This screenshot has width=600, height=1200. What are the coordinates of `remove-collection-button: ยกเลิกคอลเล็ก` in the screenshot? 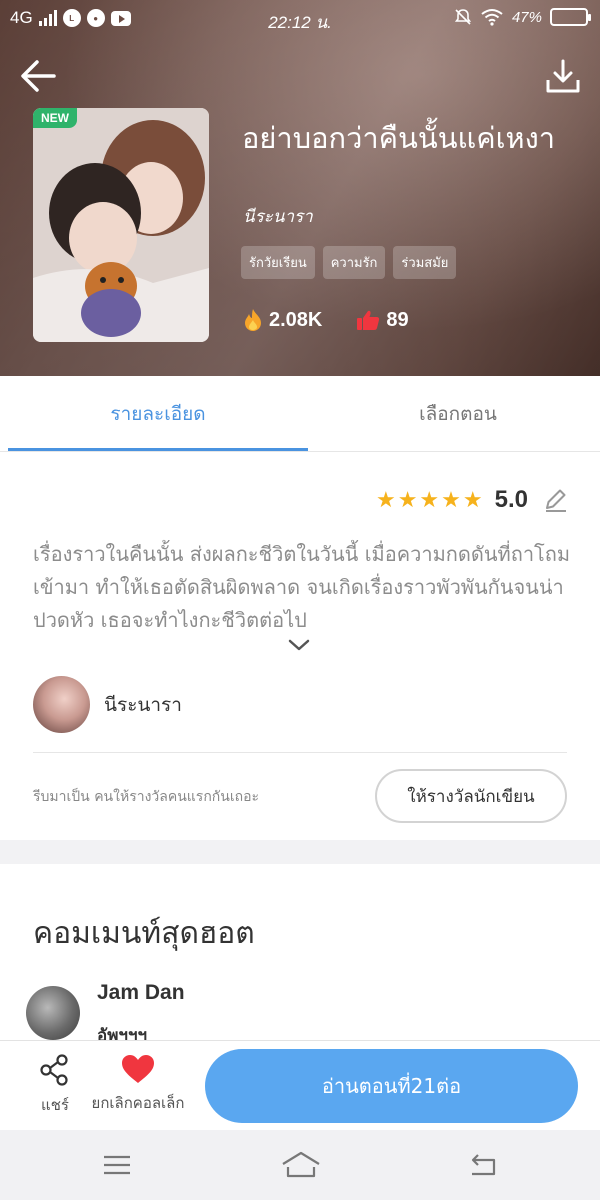 It's located at (138, 1084).